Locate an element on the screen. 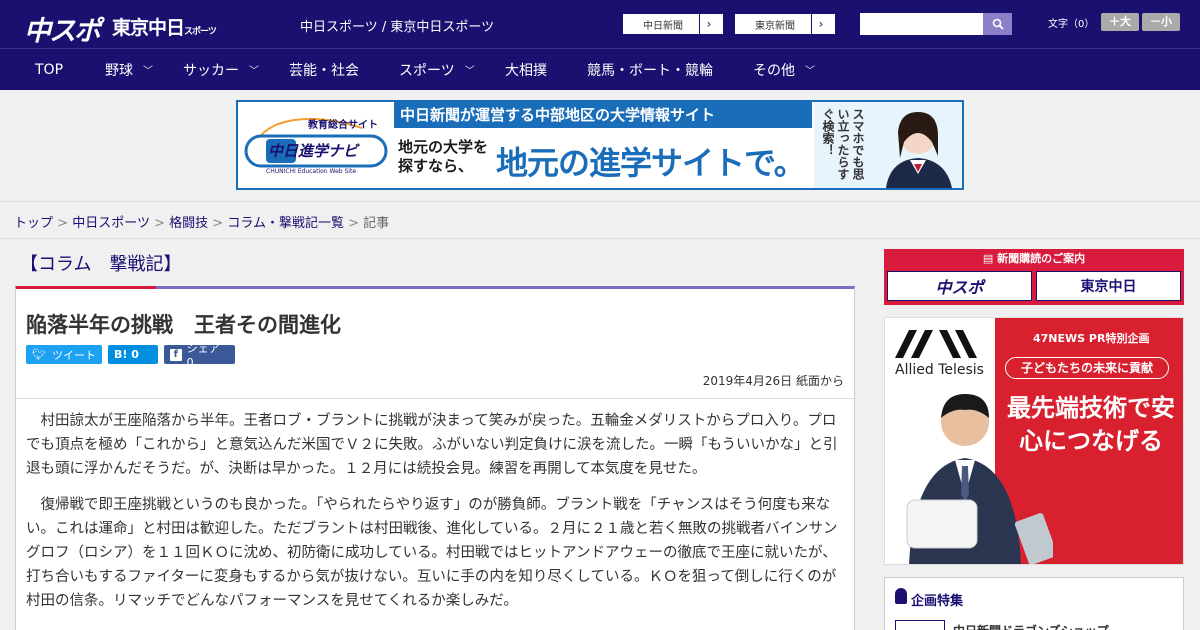 This screenshot has height=630, width=1200. tokyo-shimbun-link: 東京新聞 › is located at coordinates (785, 24).